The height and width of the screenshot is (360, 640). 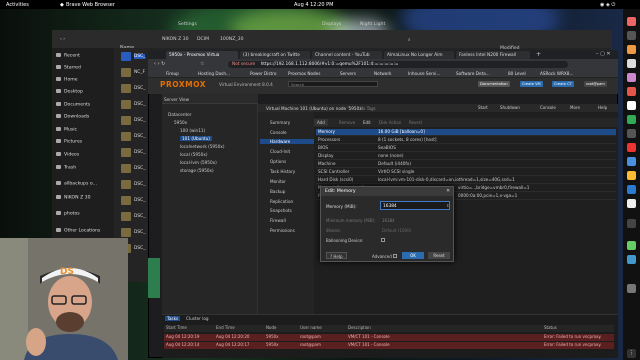 I want to click on nav-summary: Summary, so click(x=280, y=122).